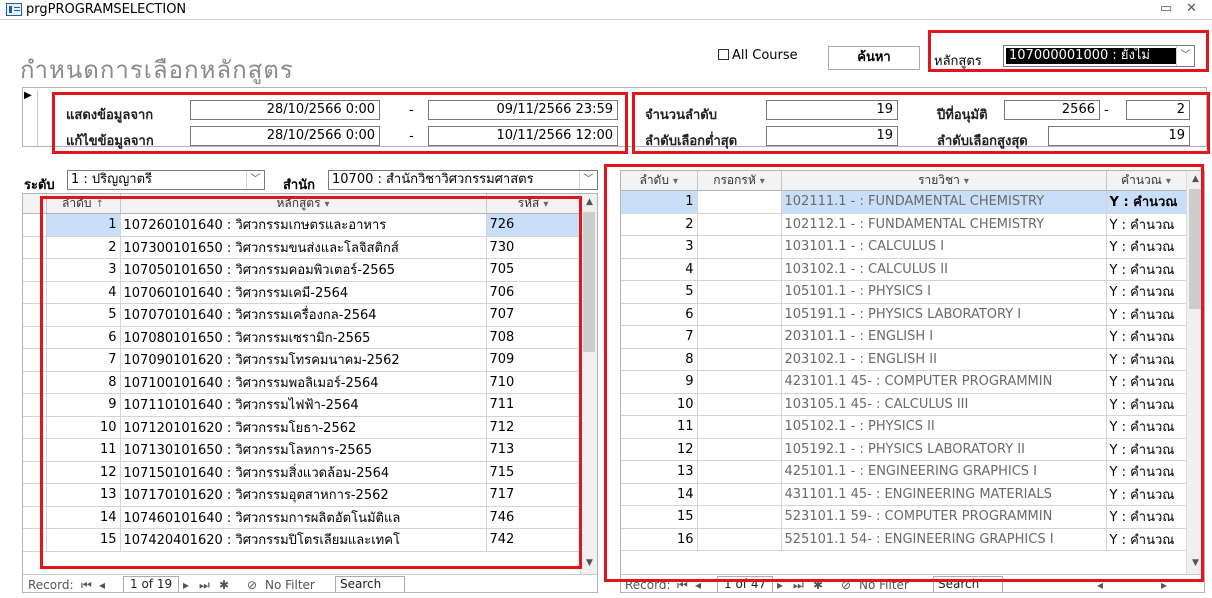  Describe the element at coordinates (904, 247) in the screenshot. I see `table-row: 3 103101.1 - : CALCULUS IY : คำนวณ` at that location.